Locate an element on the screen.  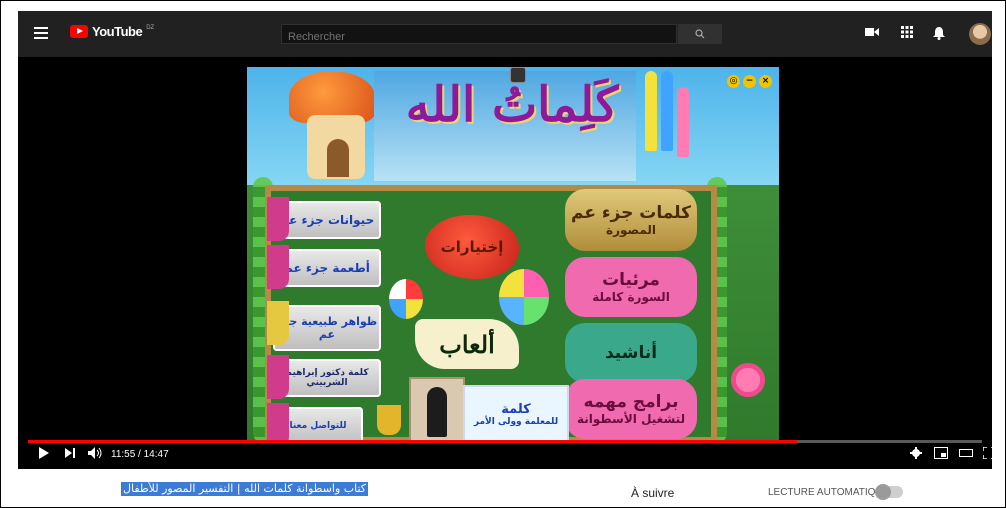
menu-item-label: كلمة دكتور إبراهيم الشربيني is located at coordinates (327, 378).